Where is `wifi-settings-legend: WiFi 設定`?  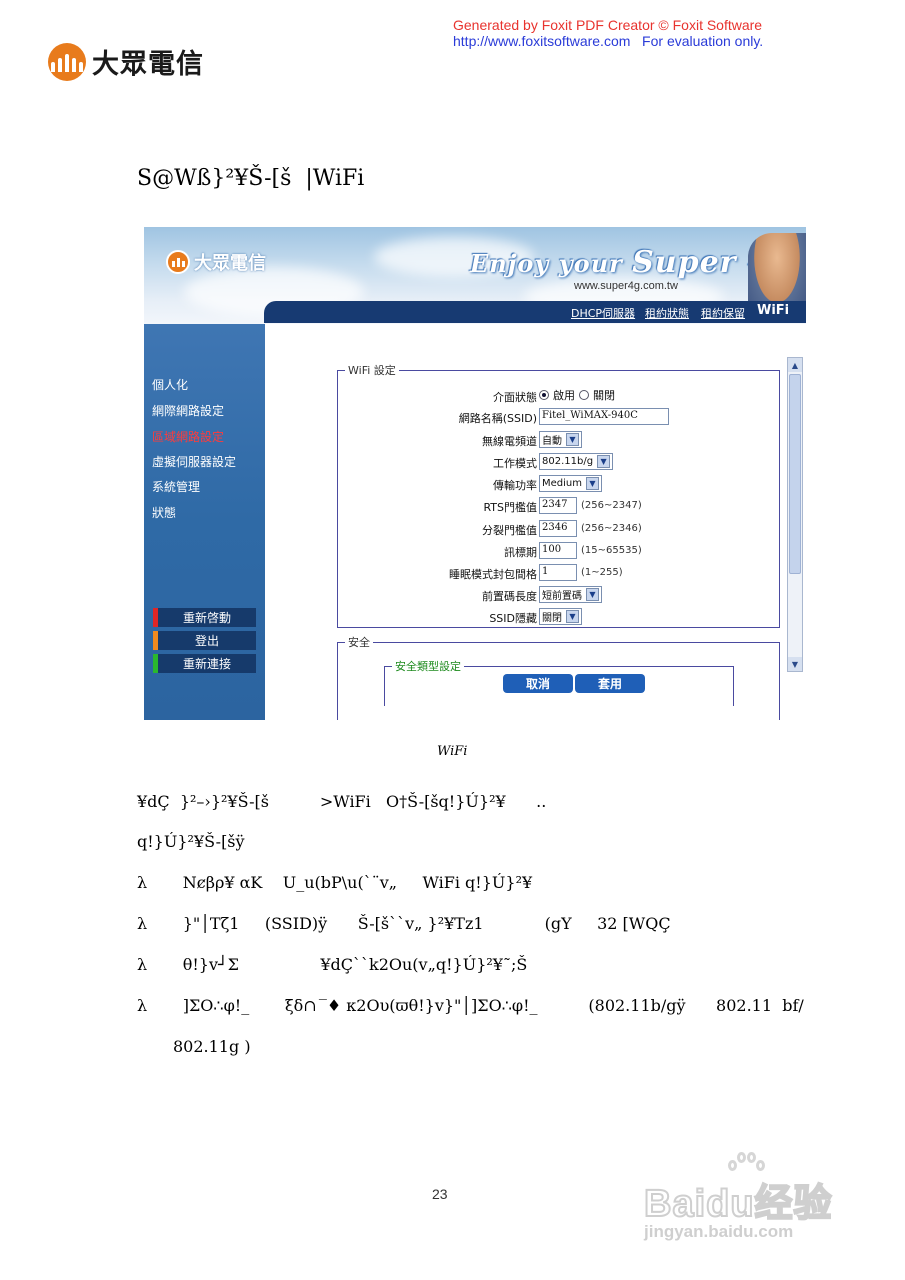
wifi-settings-legend: WiFi 設定 is located at coordinates (372, 370).